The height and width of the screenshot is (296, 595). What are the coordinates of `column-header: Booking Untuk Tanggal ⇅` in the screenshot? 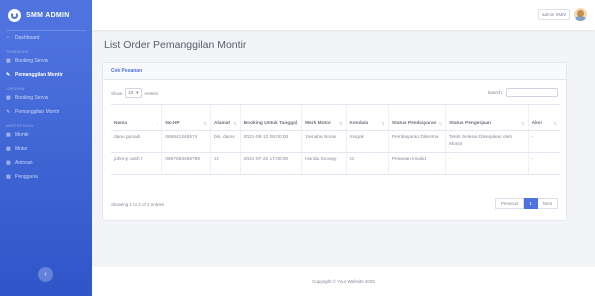 It's located at (270, 117).